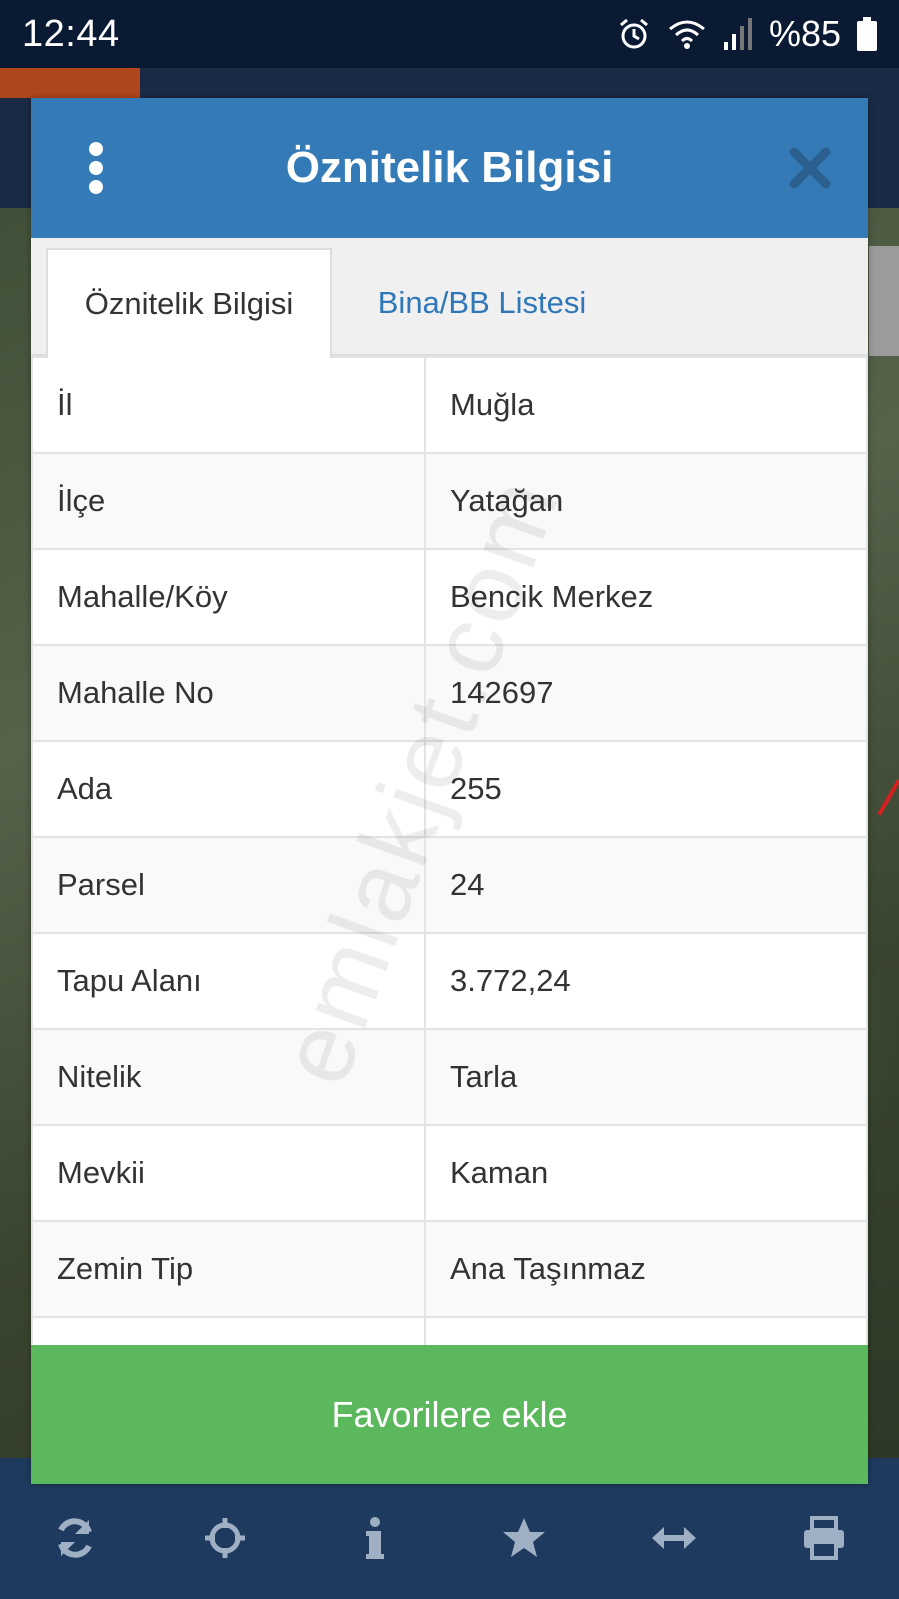 The image size is (899, 1599). What do you see at coordinates (867, 34) in the screenshot?
I see `battery-icon` at bounding box center [867, 34].